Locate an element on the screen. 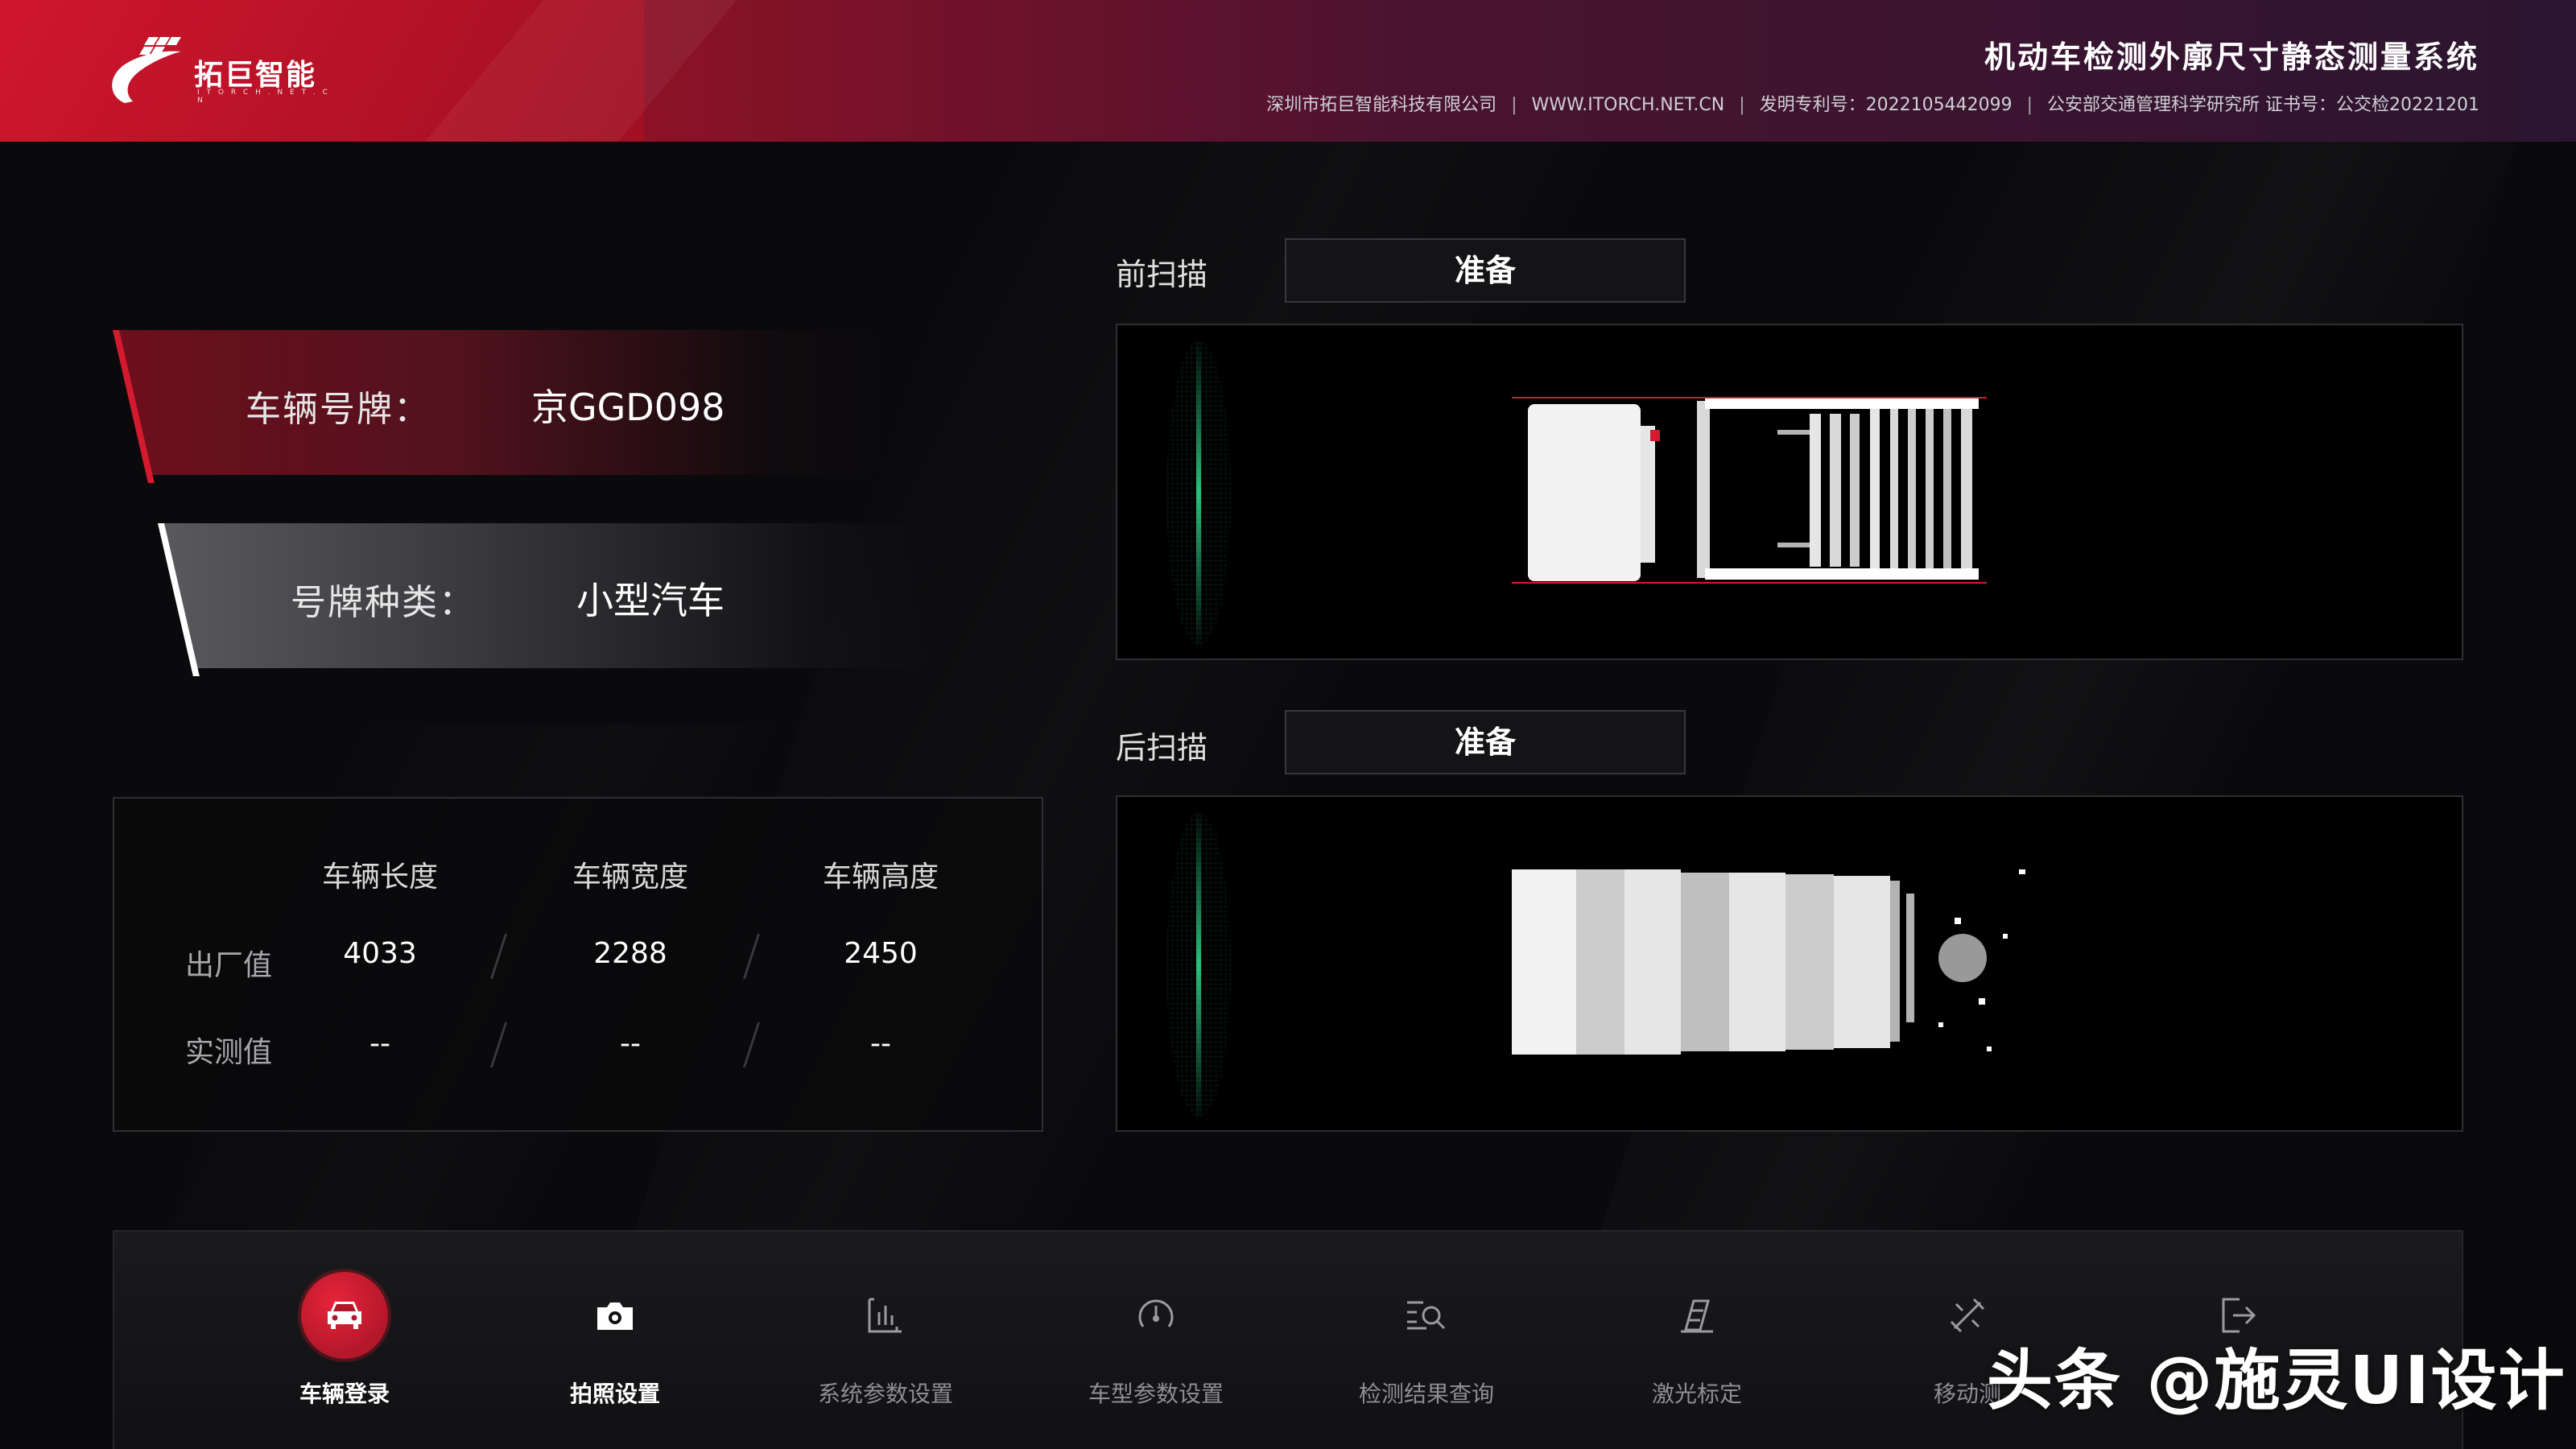  nav-photo-settings: 拍照设置 is located at coordinates (615, 1340).